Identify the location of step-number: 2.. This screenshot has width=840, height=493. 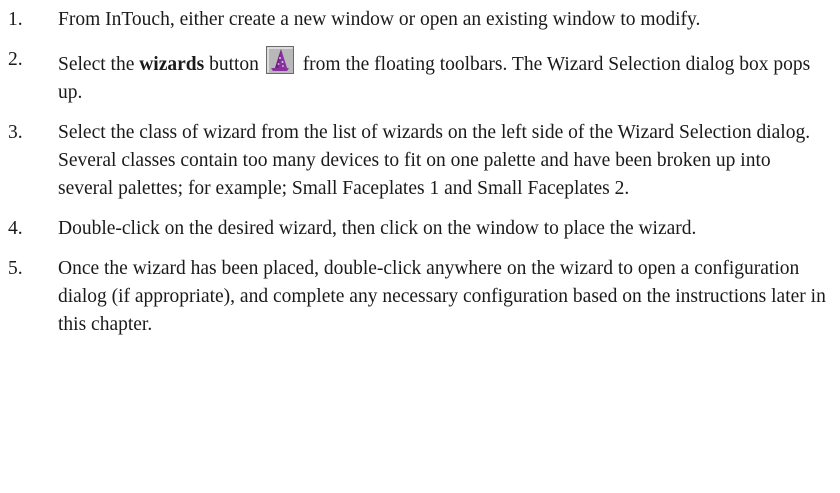
(15, 59).